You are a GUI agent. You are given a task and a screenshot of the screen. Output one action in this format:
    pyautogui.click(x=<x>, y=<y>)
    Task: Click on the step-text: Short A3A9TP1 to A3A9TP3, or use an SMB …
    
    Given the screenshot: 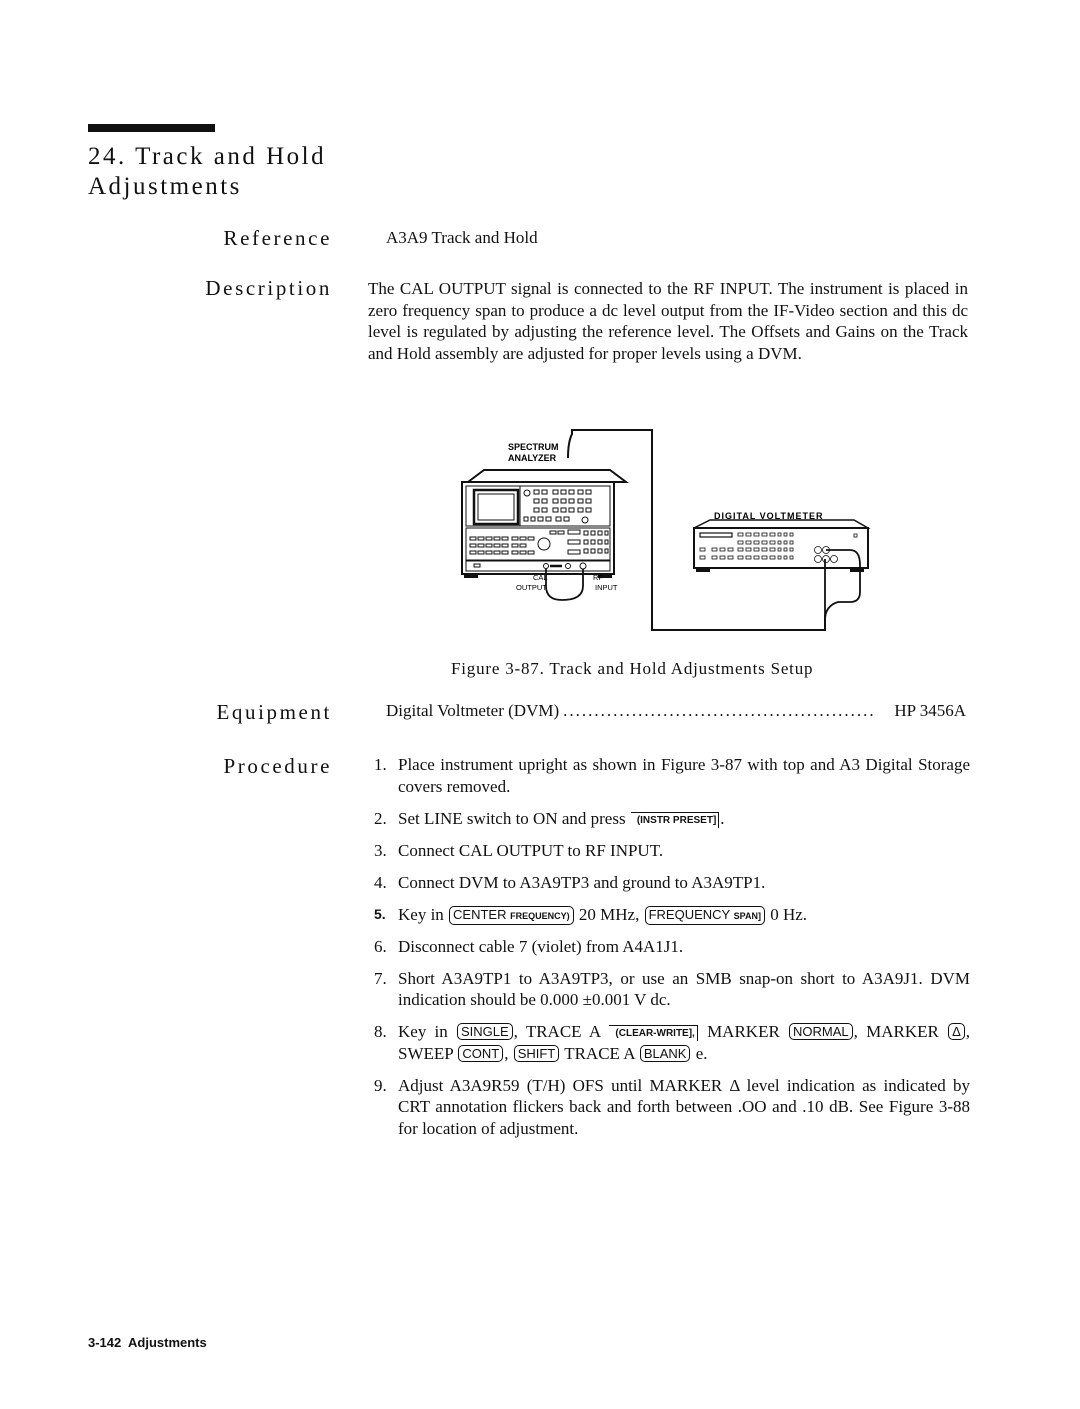 What is the action you would take?
    pyautogui.click(x=684, y=989)
    